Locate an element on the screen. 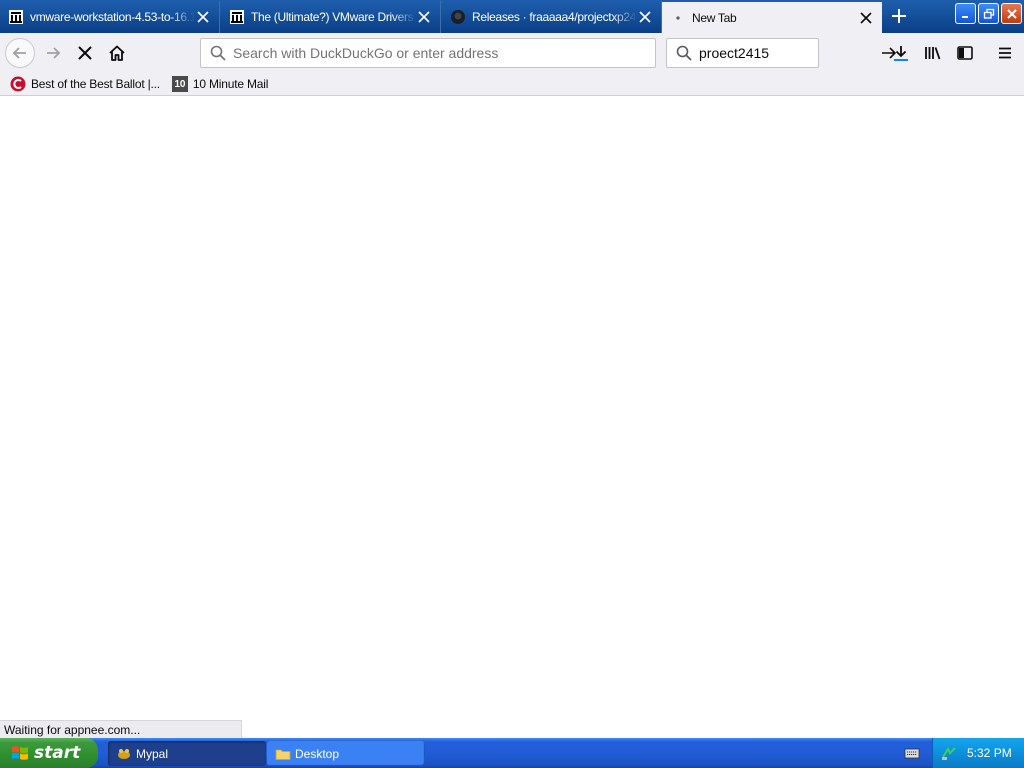 The image size is (1024, 768). tab-vmware-drivers: The (Ultimate?) VMware Drivers P is located at coordinates (331, 17).